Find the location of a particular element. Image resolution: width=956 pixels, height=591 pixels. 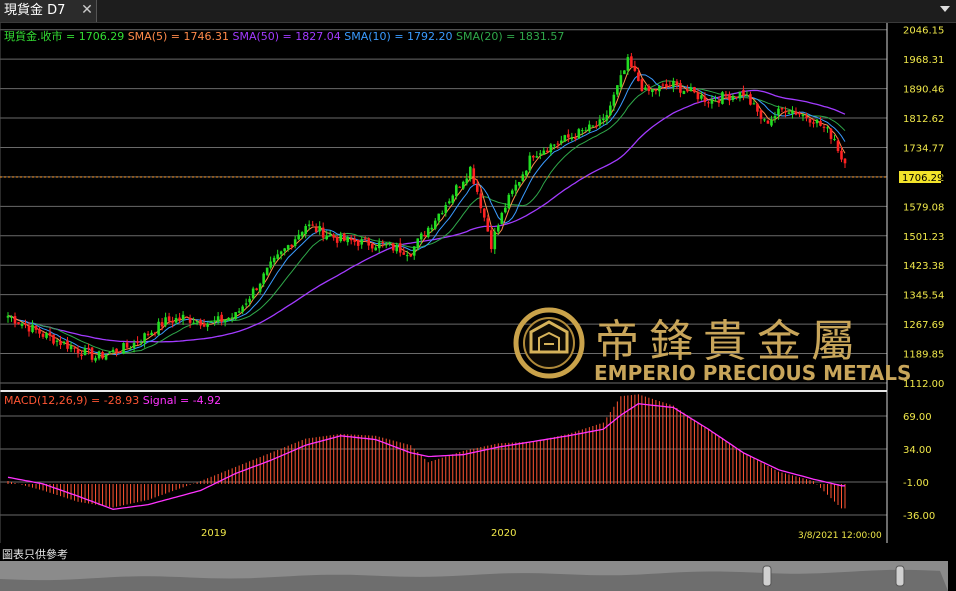

legend-item: SMA(10) = 1792.20 is located at coordinates (397, 36).